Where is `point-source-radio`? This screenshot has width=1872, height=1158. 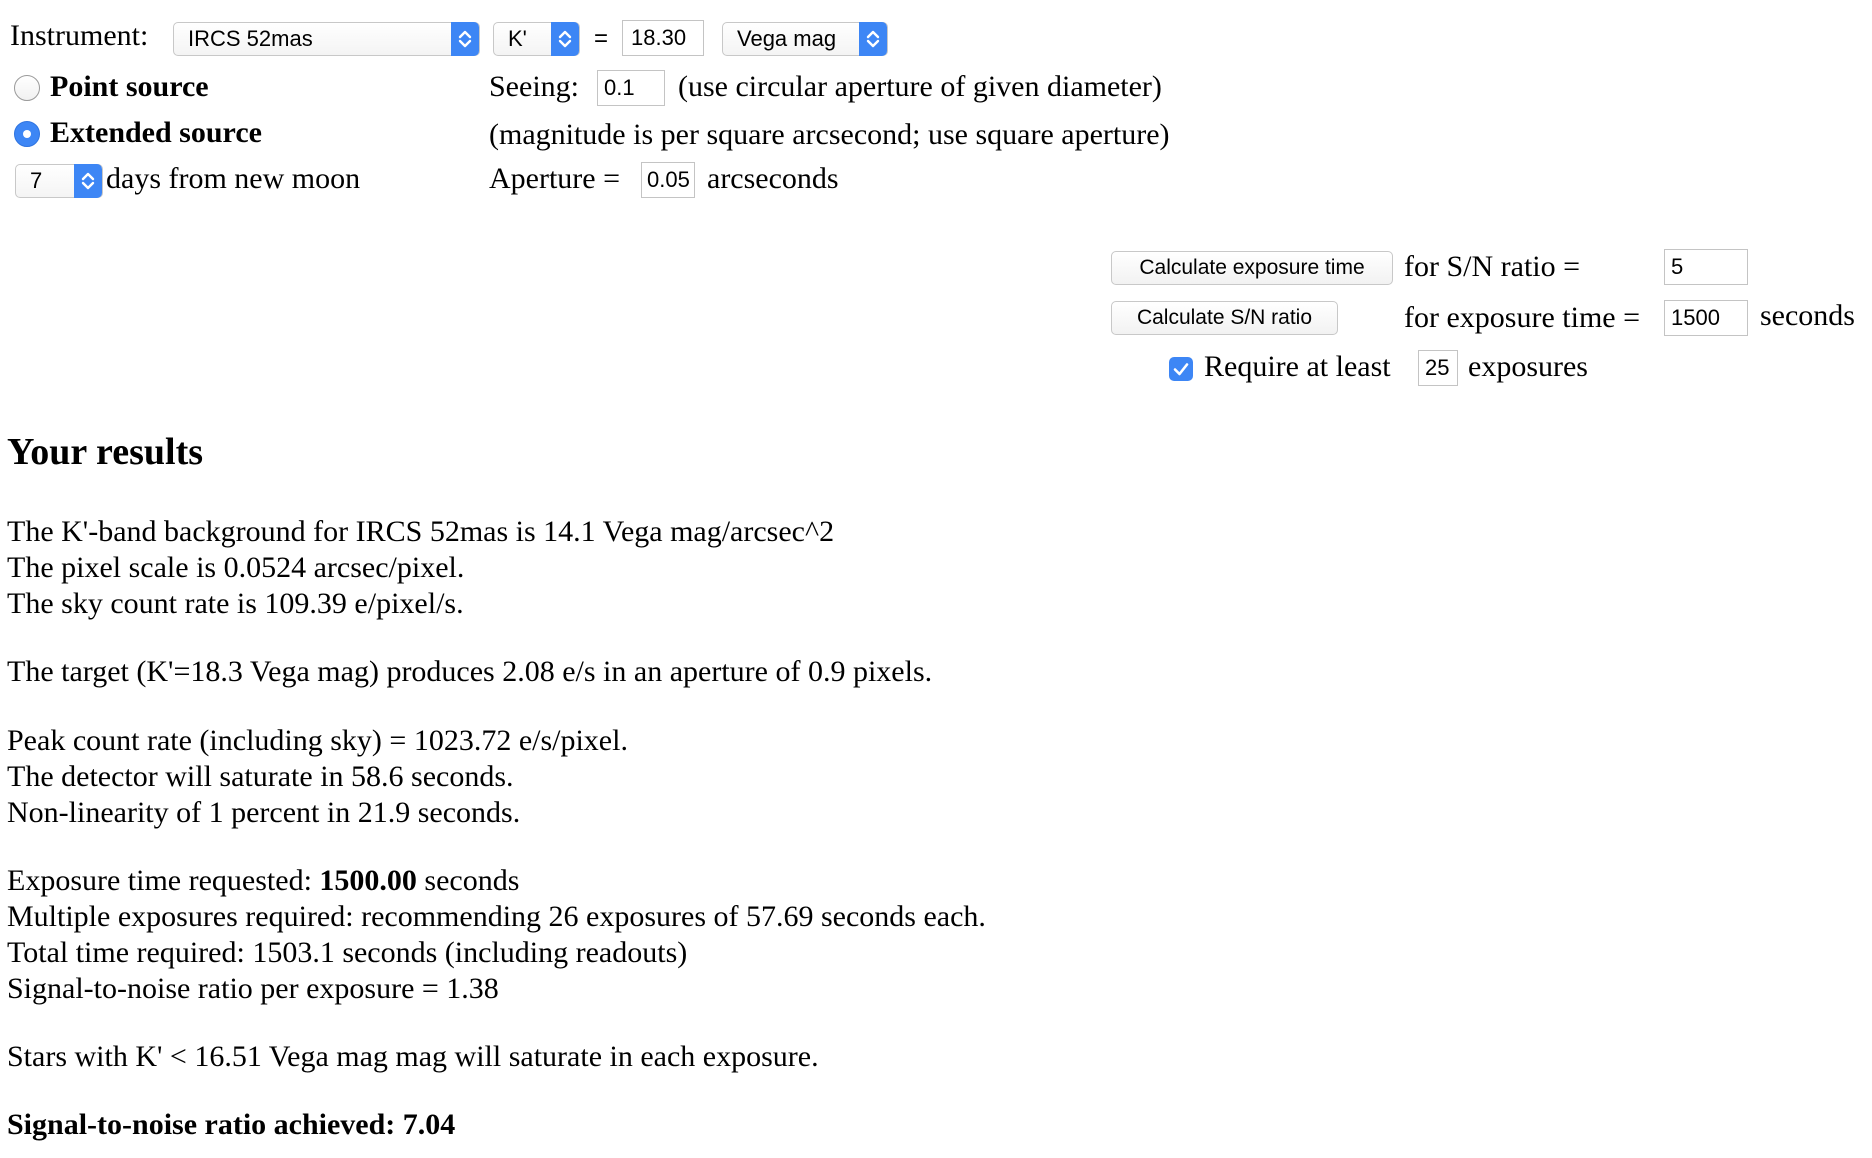
point-source-radio is located at coordinates (27, 88).